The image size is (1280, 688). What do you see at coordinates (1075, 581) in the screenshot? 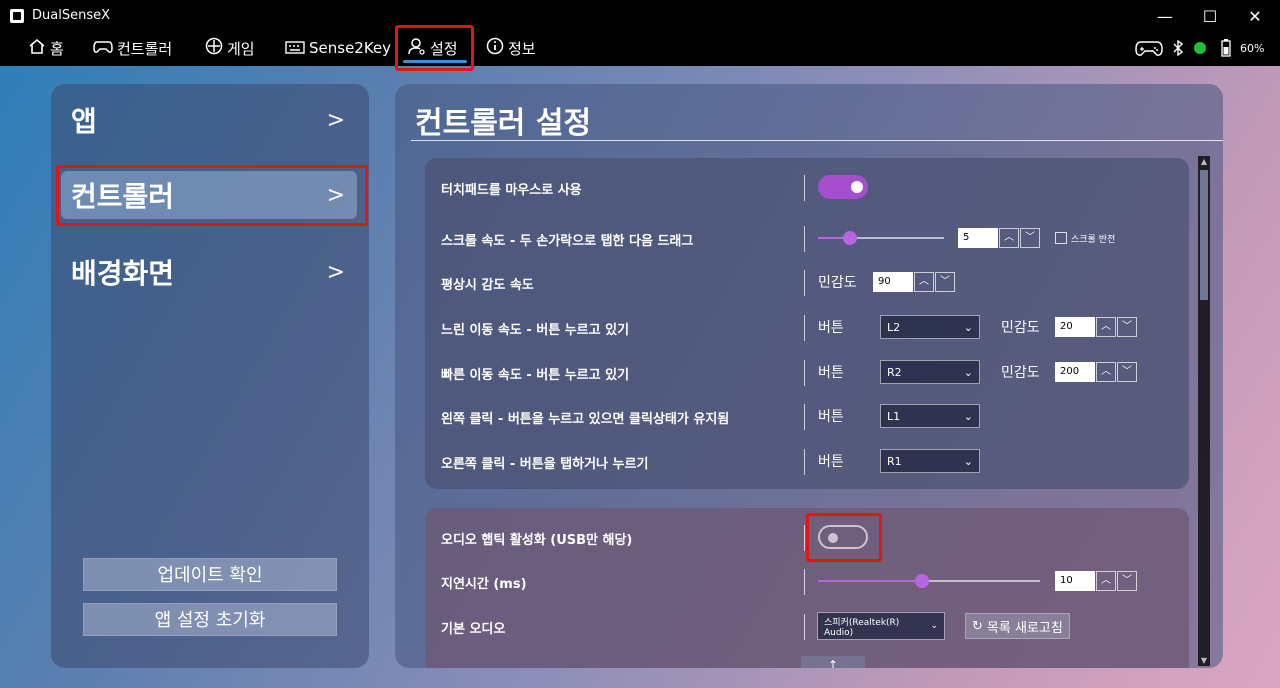
I see `latency-value: 10` at bounding box center [1075, 581].